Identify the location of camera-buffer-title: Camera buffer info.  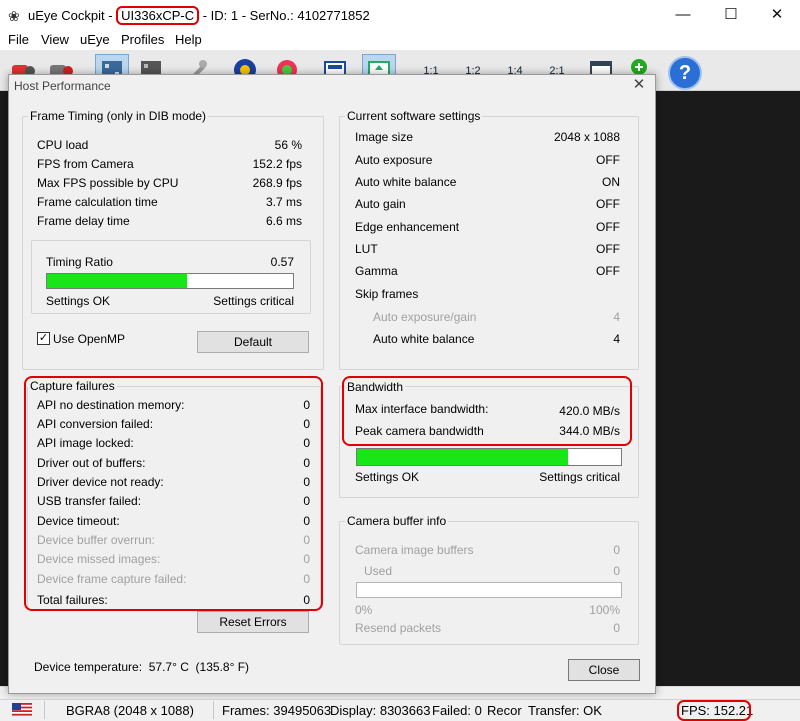
(397, 521).